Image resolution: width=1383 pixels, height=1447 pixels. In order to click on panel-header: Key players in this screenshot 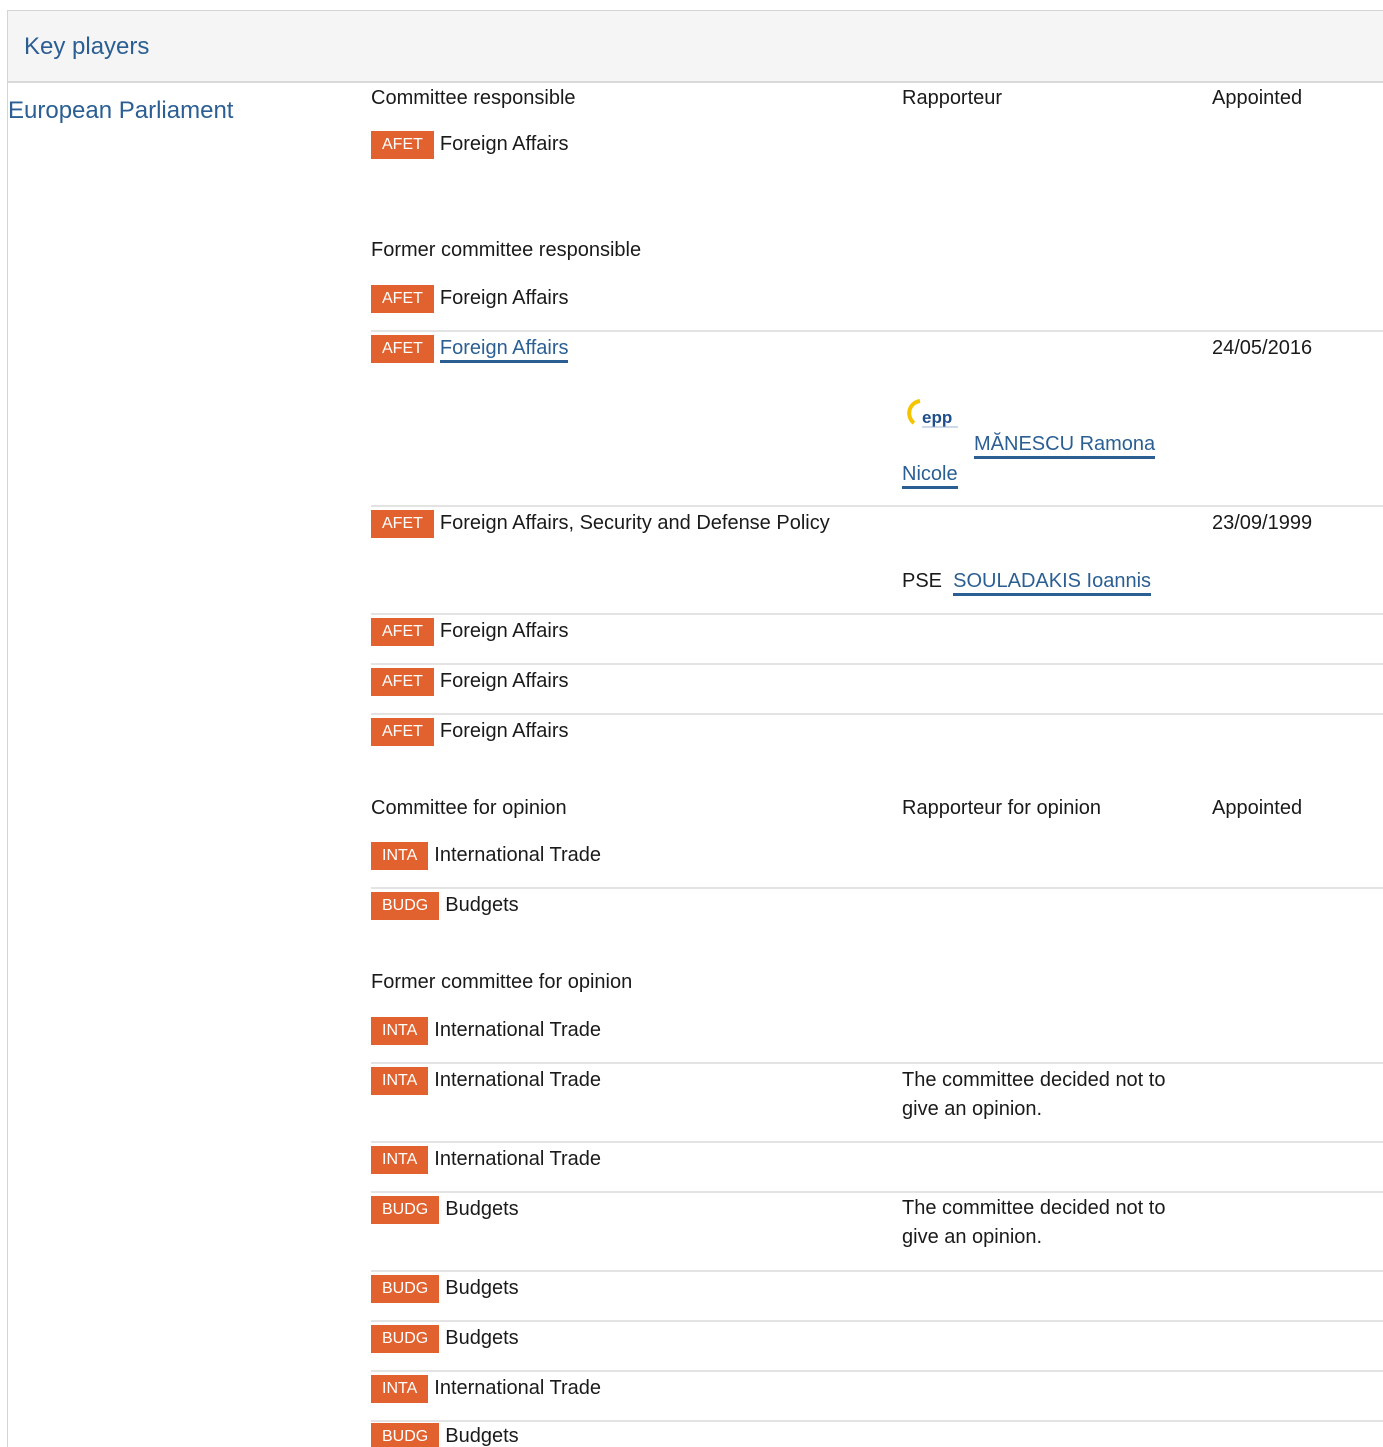, I will do `click(695, 47)`.